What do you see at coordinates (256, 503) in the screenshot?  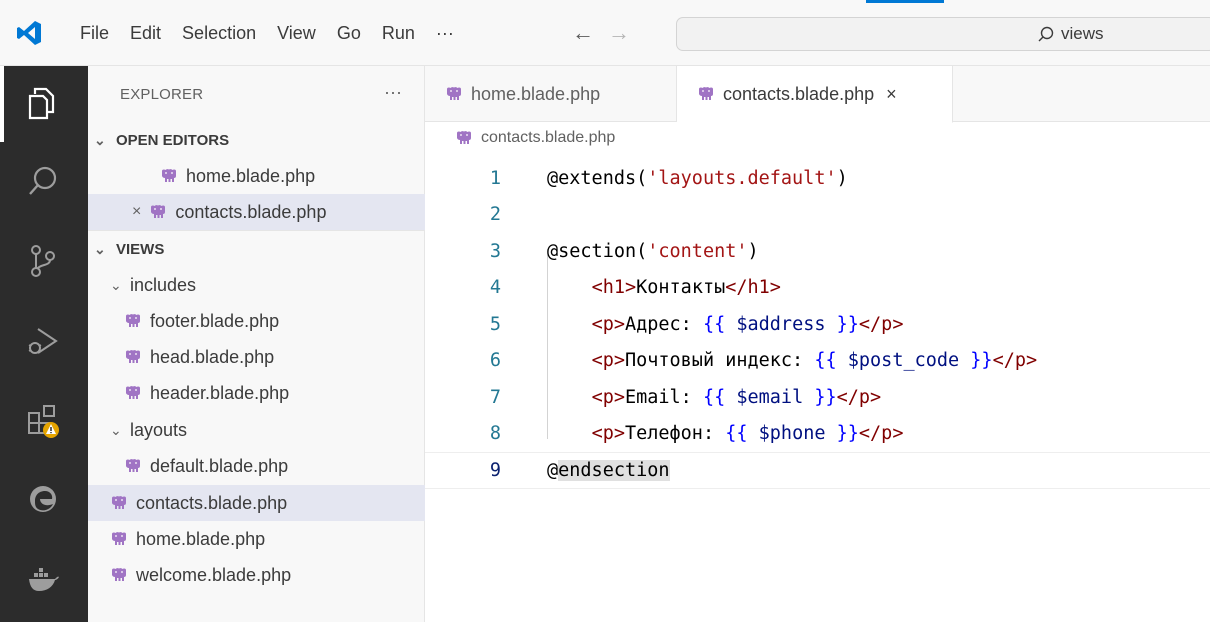 I see `file-item: contacts.blade.php` at bounding box center [256, 503].